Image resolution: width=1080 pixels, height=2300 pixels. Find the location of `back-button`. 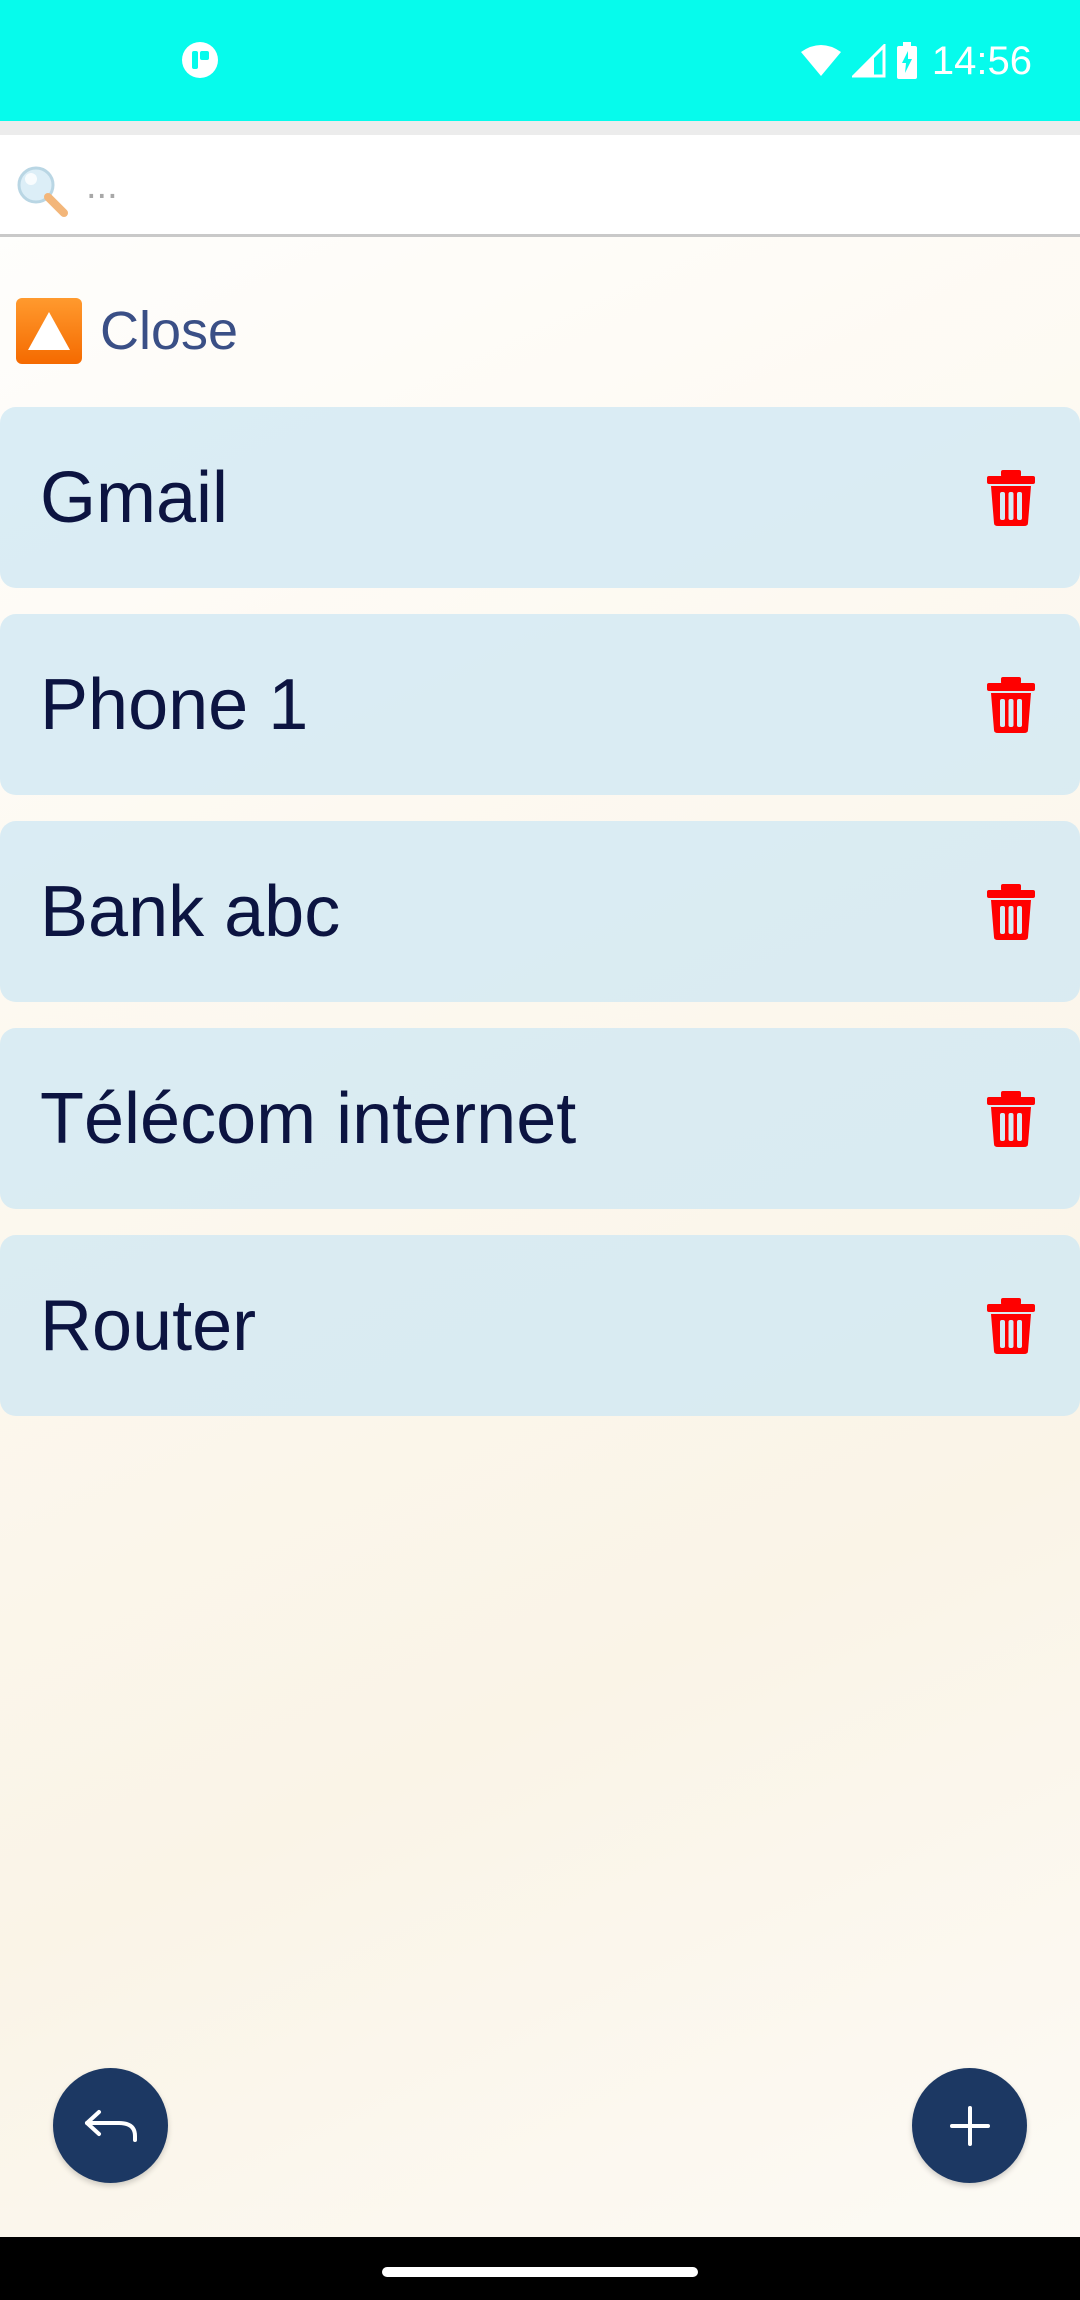

back-button is located at coordinates (110, 2125).